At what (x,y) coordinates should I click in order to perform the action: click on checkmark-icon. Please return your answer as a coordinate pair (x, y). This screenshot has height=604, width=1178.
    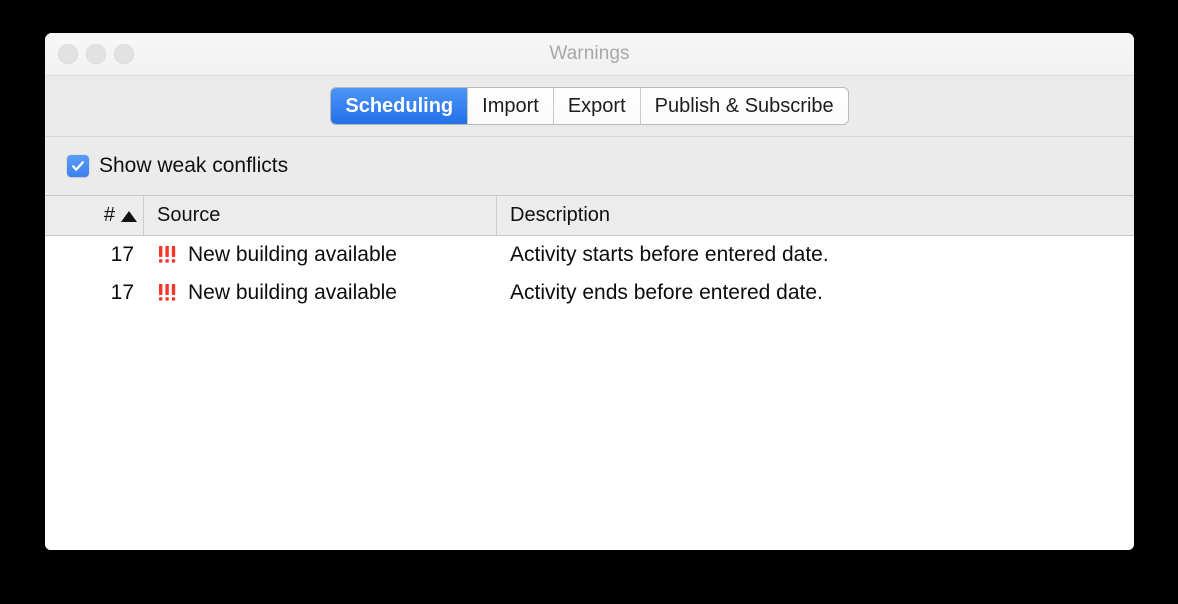
    Looking at the image, I should click on (78, 166).